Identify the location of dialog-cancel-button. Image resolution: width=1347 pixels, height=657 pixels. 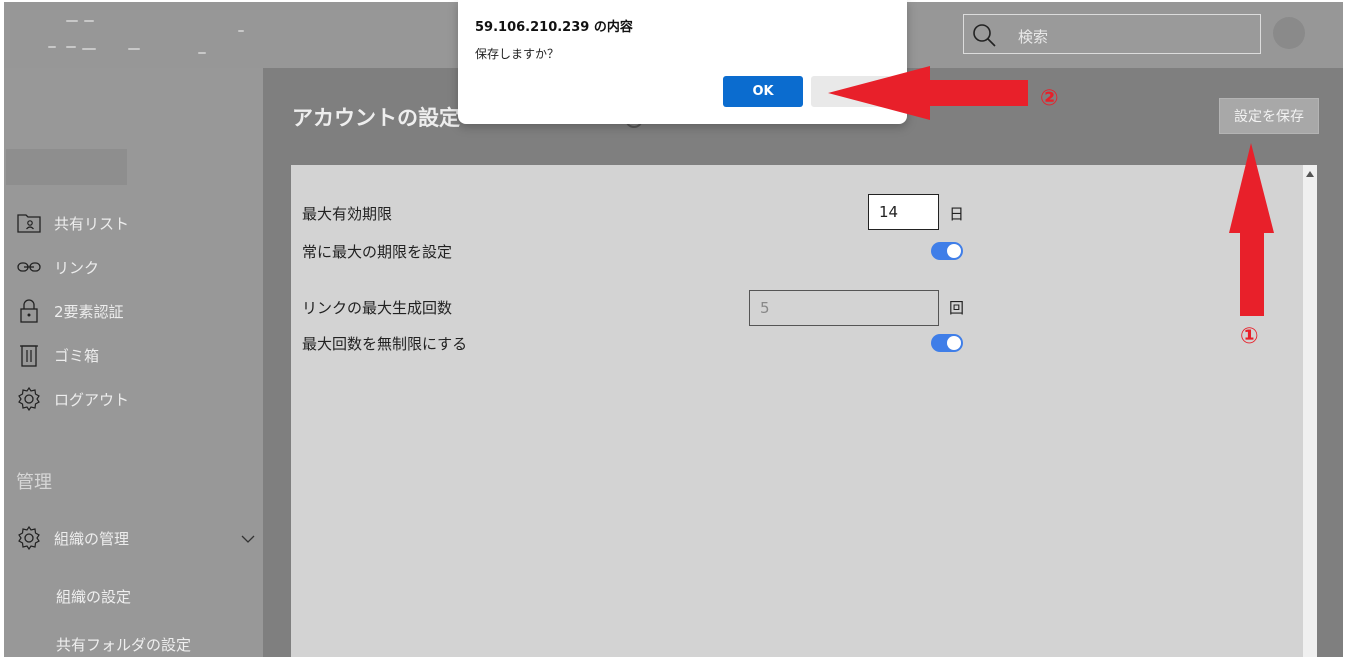
(851, 91).